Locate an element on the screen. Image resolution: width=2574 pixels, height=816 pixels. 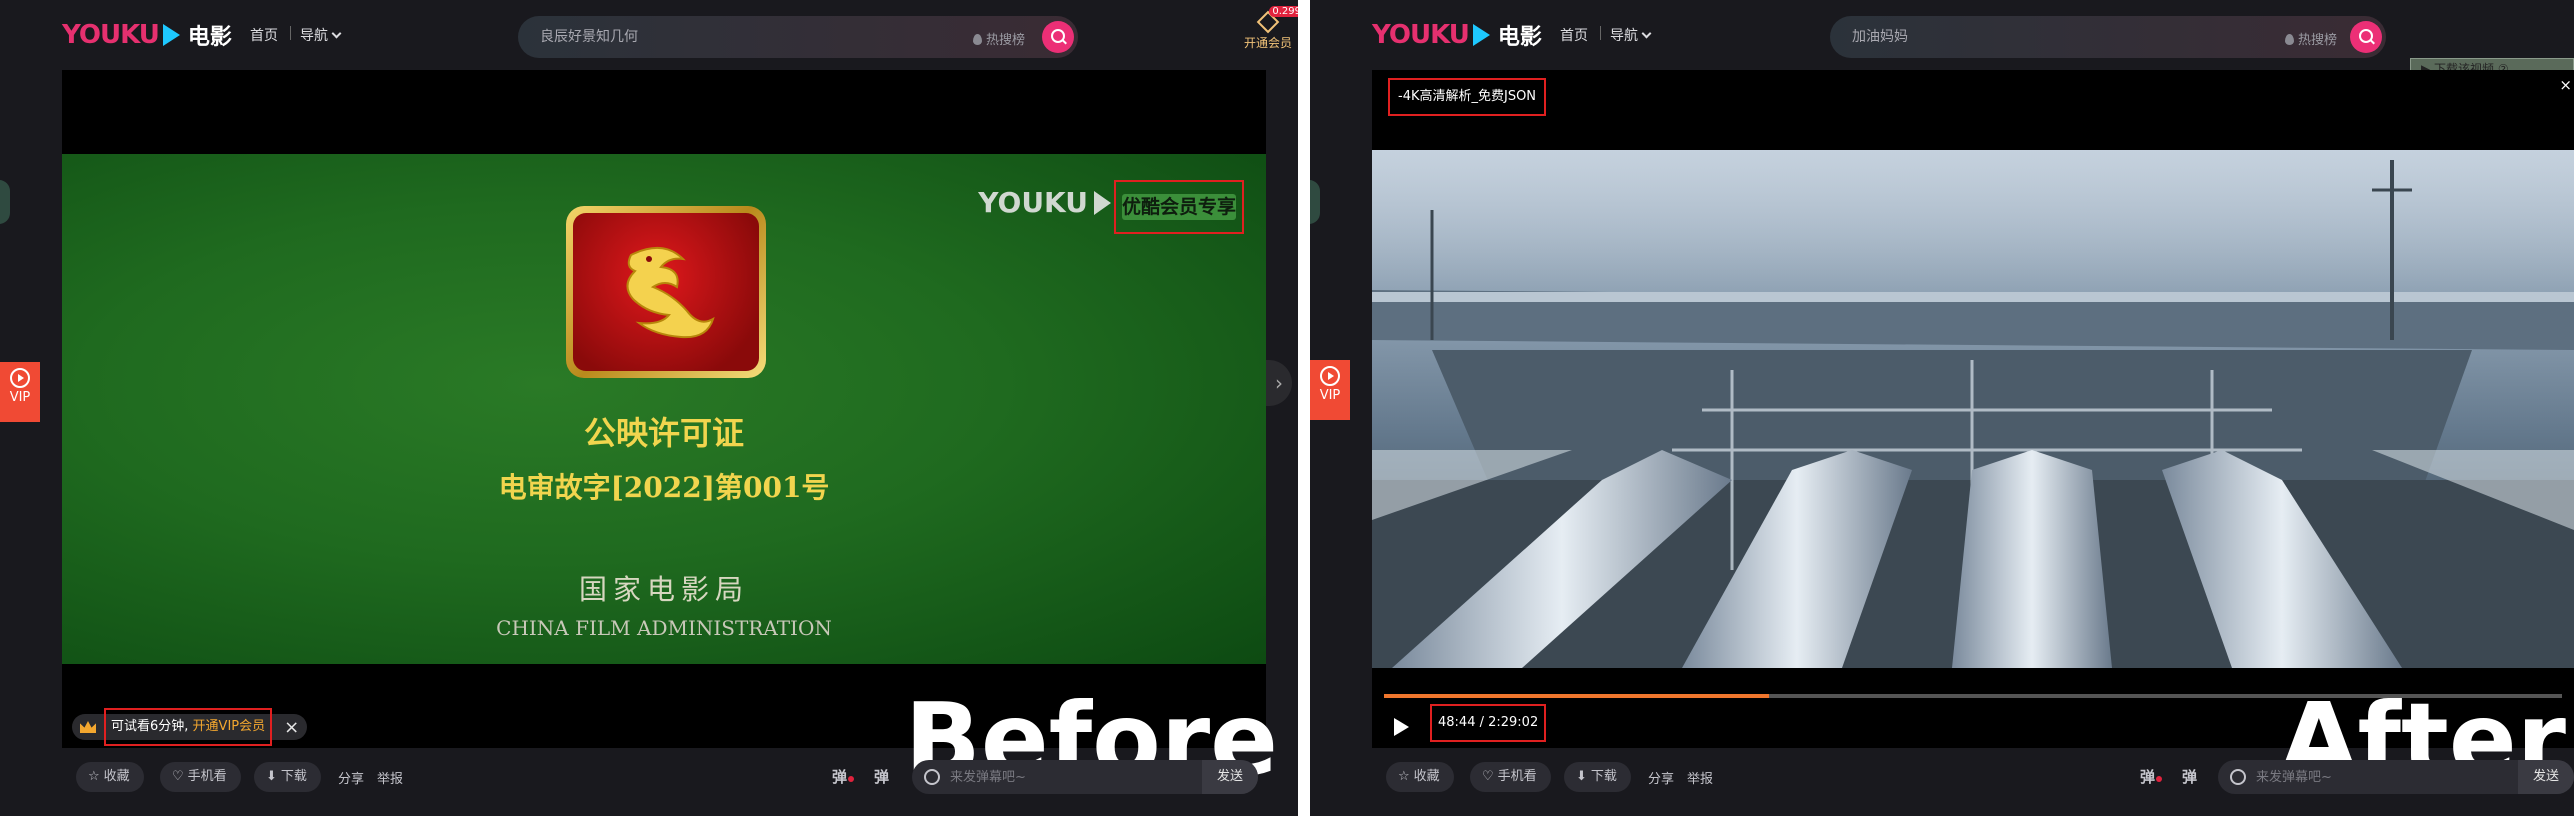
next-arrow-button: › is located at coordinates (1279, 383).